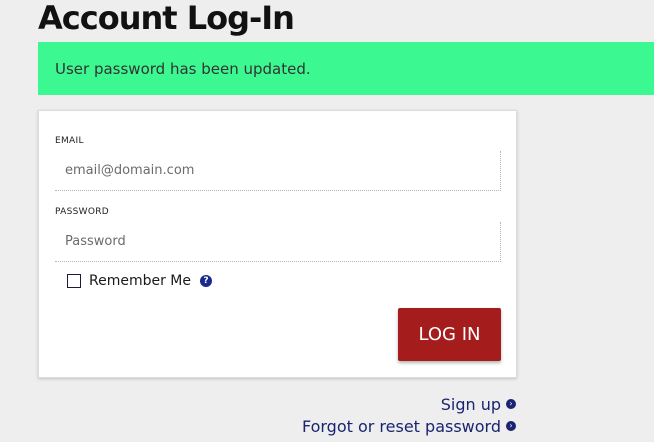  I want to click on account-links: Sign up › Forgot or reset password ›, so click(409, 415).